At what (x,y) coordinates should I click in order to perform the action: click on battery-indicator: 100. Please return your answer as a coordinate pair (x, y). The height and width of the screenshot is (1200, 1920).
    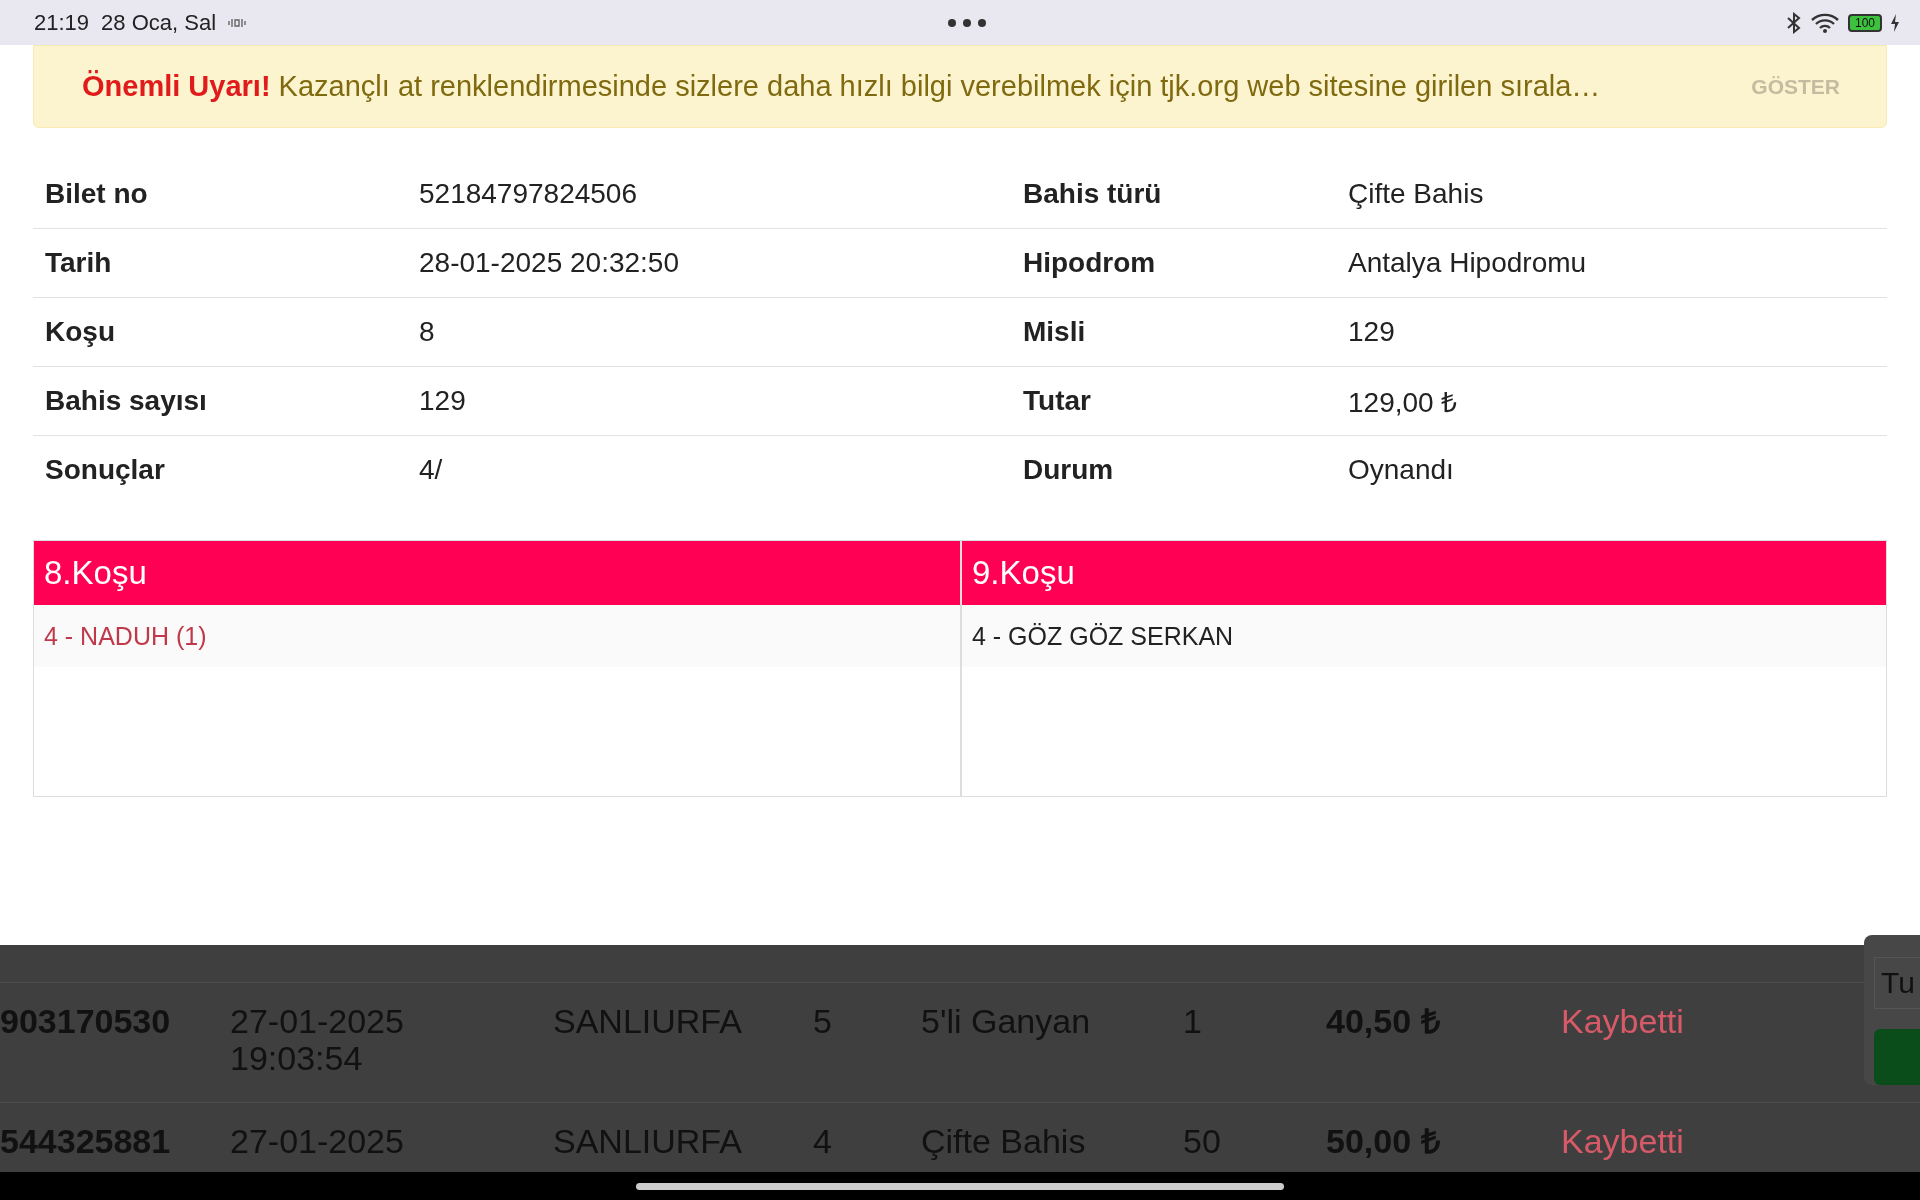
    Looking at the image, I should click on (1864, 22).